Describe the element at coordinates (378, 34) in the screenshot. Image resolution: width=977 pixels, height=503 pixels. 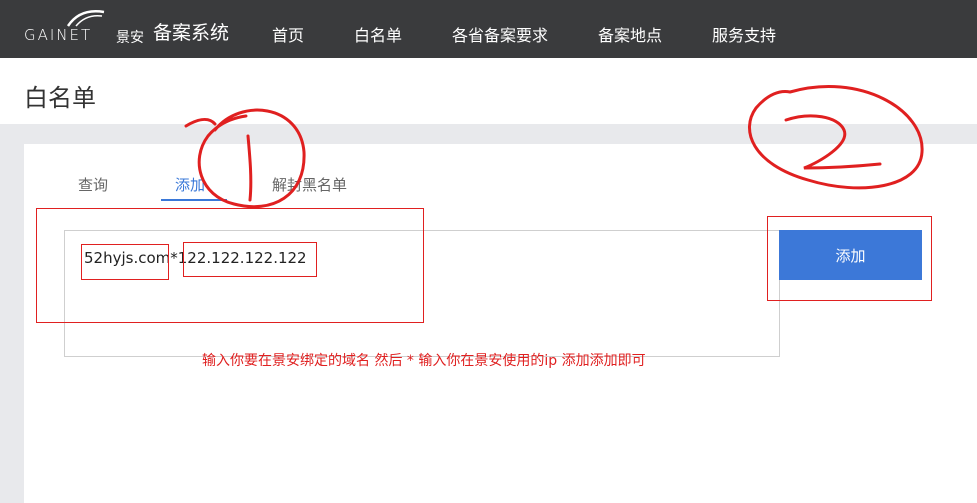
I see `nav-whitelist: 白名单` at that location.